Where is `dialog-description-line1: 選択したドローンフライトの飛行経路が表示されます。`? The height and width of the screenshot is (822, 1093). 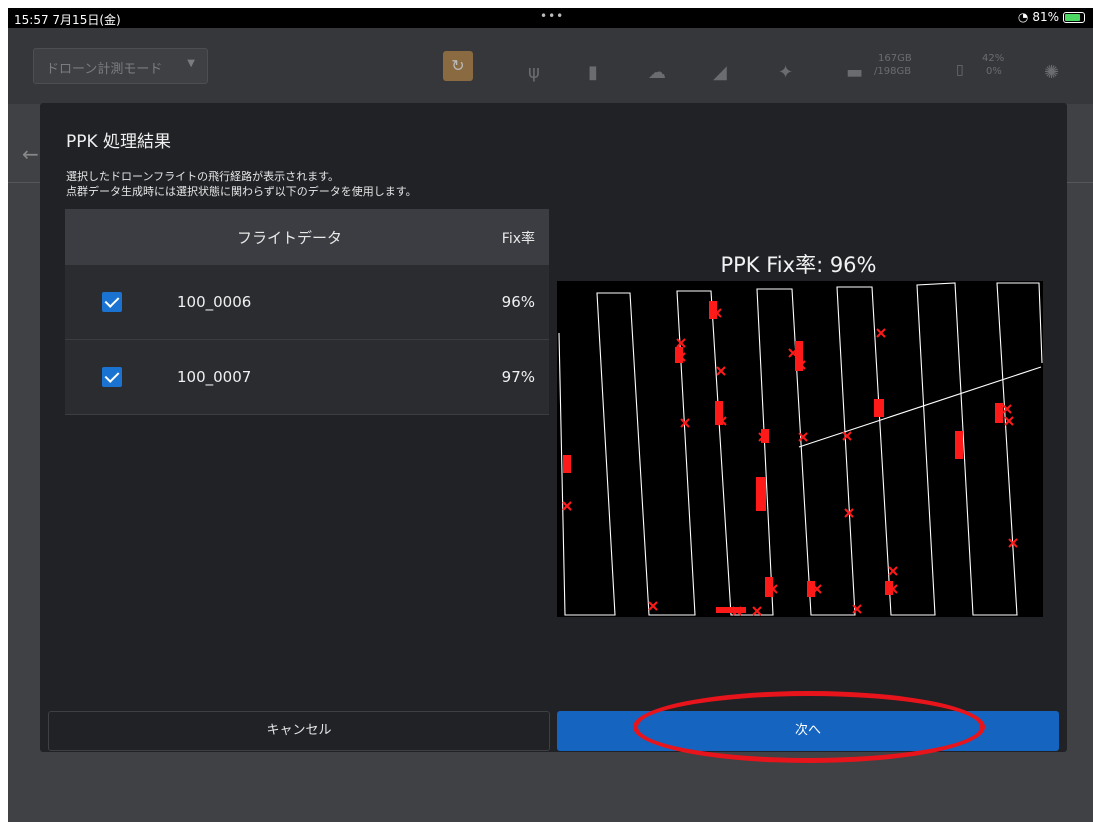
dialog-description-line1: 選択したドローンフライトの飛行経路が表示されます。 is located at coordinates (203, 176).